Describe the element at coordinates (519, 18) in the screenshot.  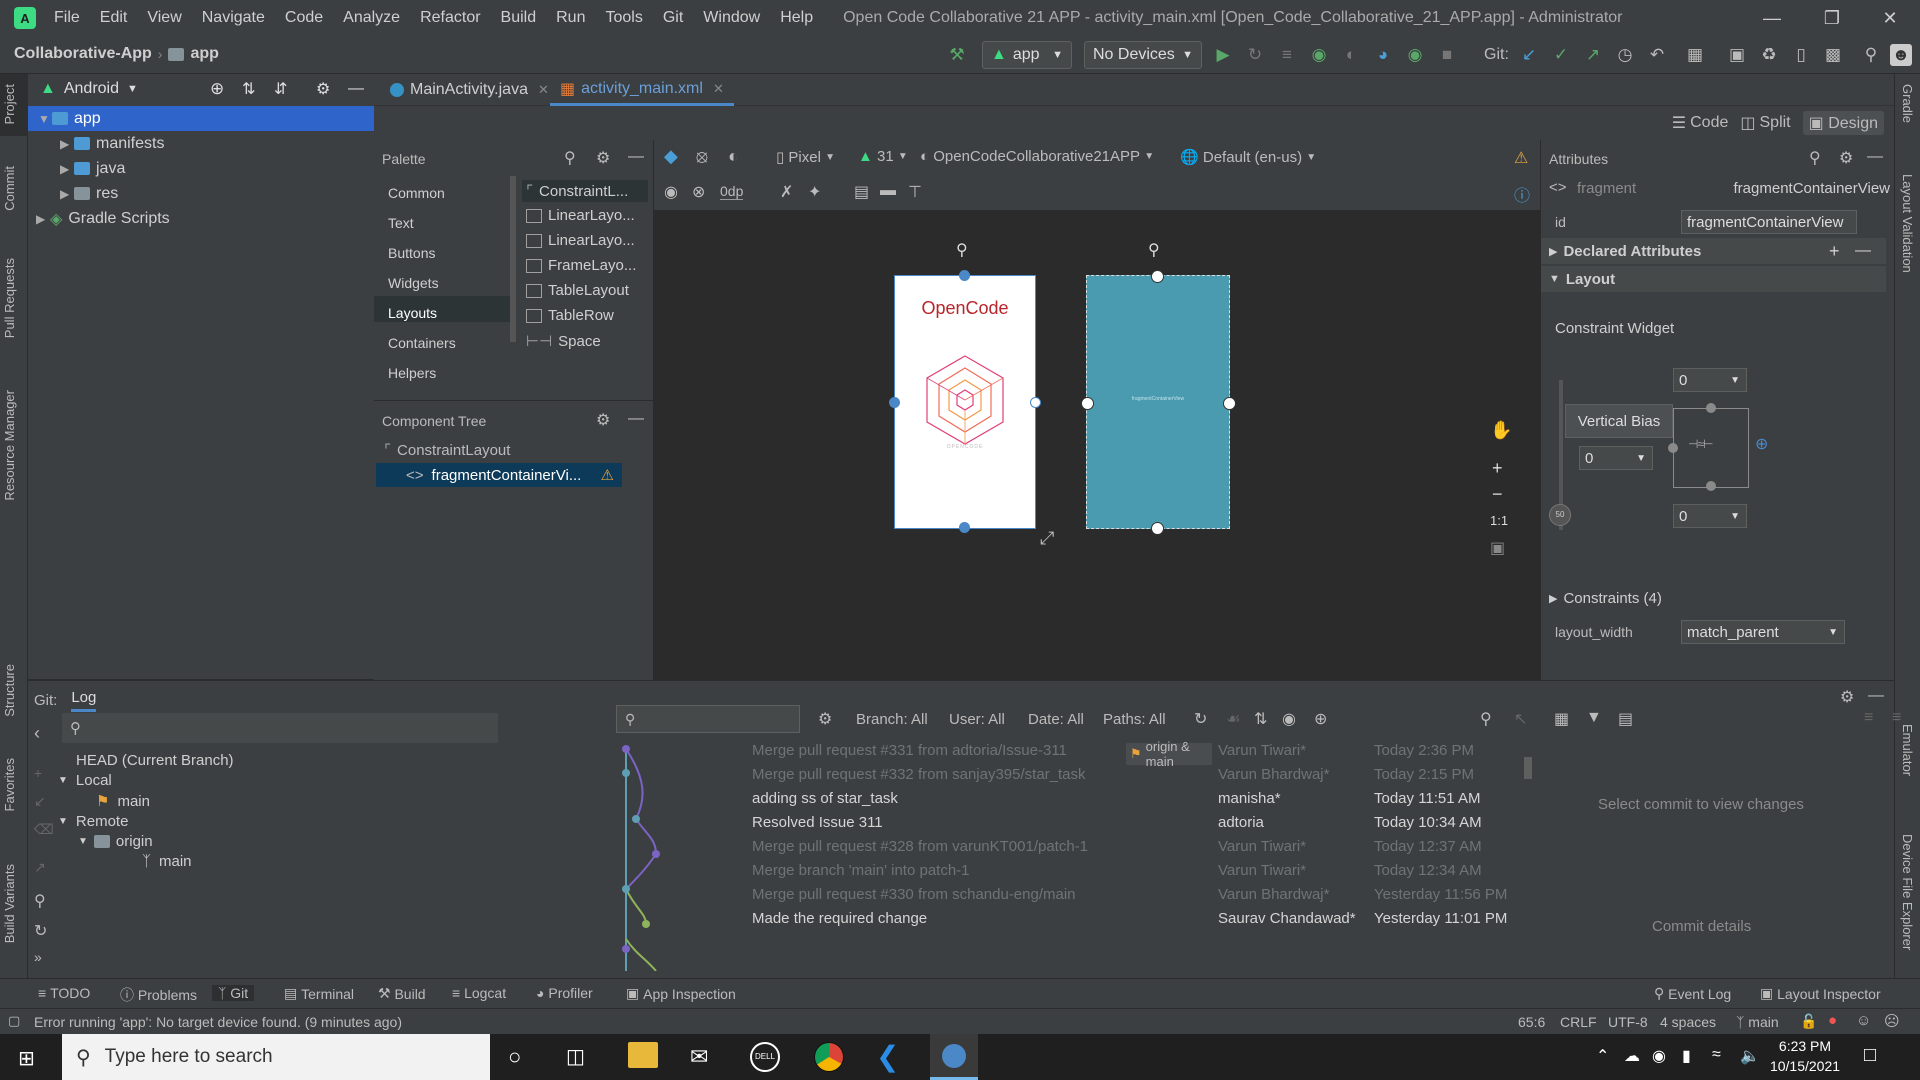
I see `menu-build: Build` at that location.